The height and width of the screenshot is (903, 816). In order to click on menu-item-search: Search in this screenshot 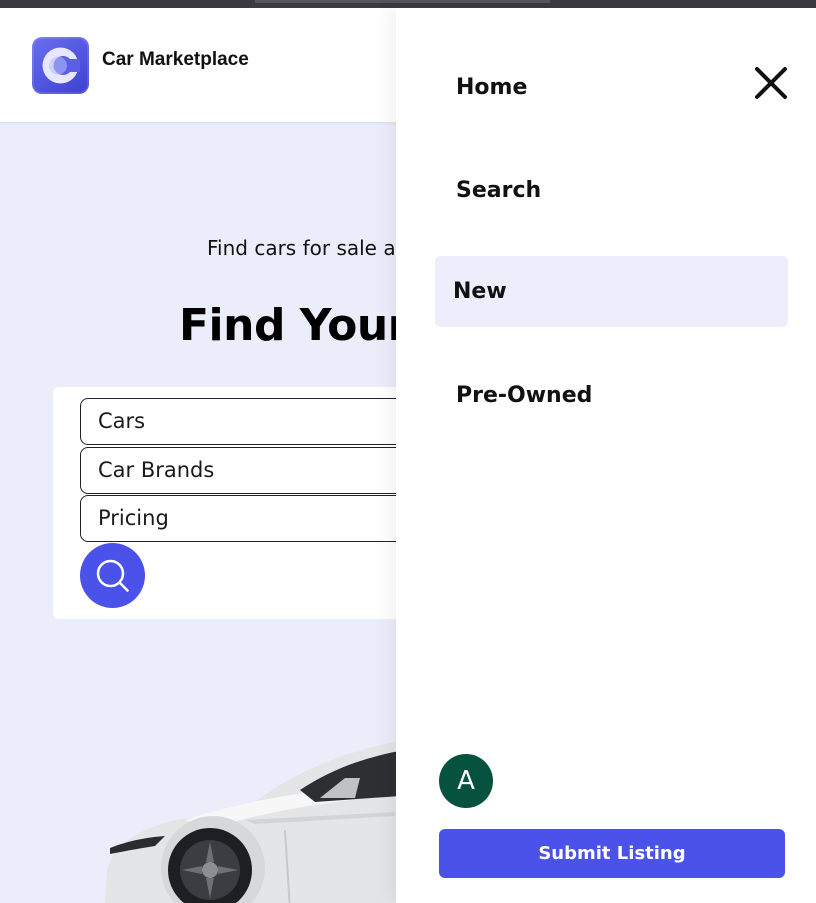, I will do `click(611, 190)`.